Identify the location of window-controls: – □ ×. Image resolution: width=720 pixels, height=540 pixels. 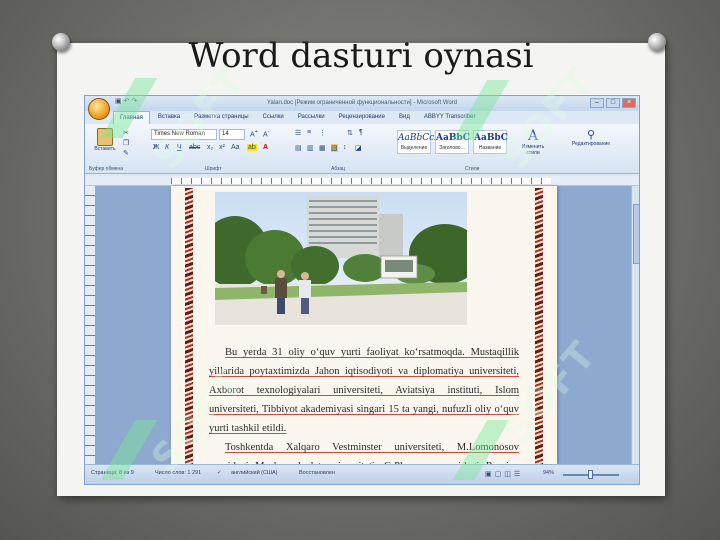
(613, 103).